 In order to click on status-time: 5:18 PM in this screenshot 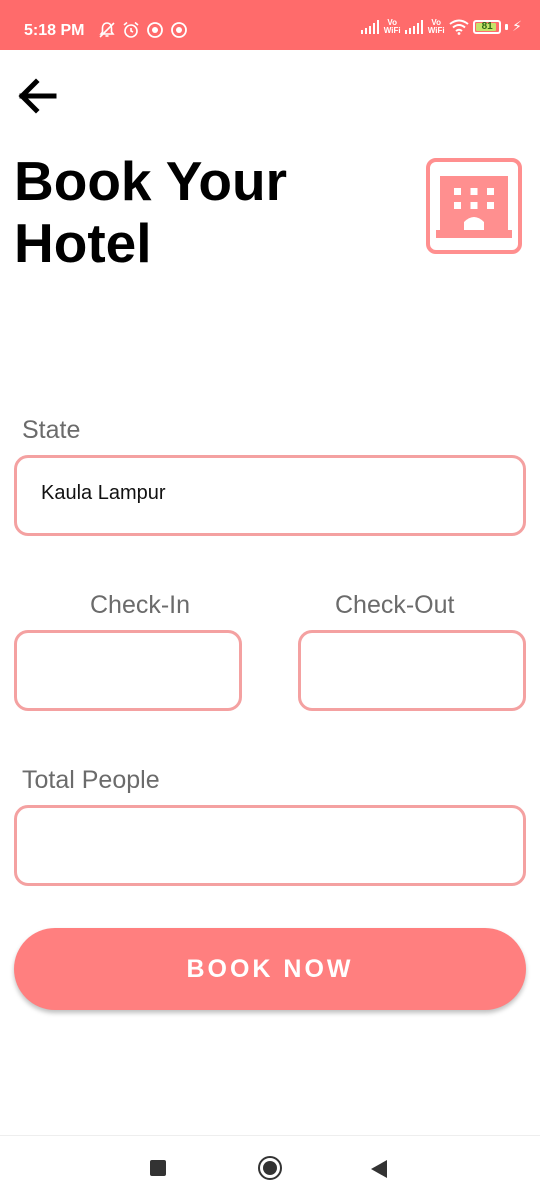, I will do `click(54, 30)`.